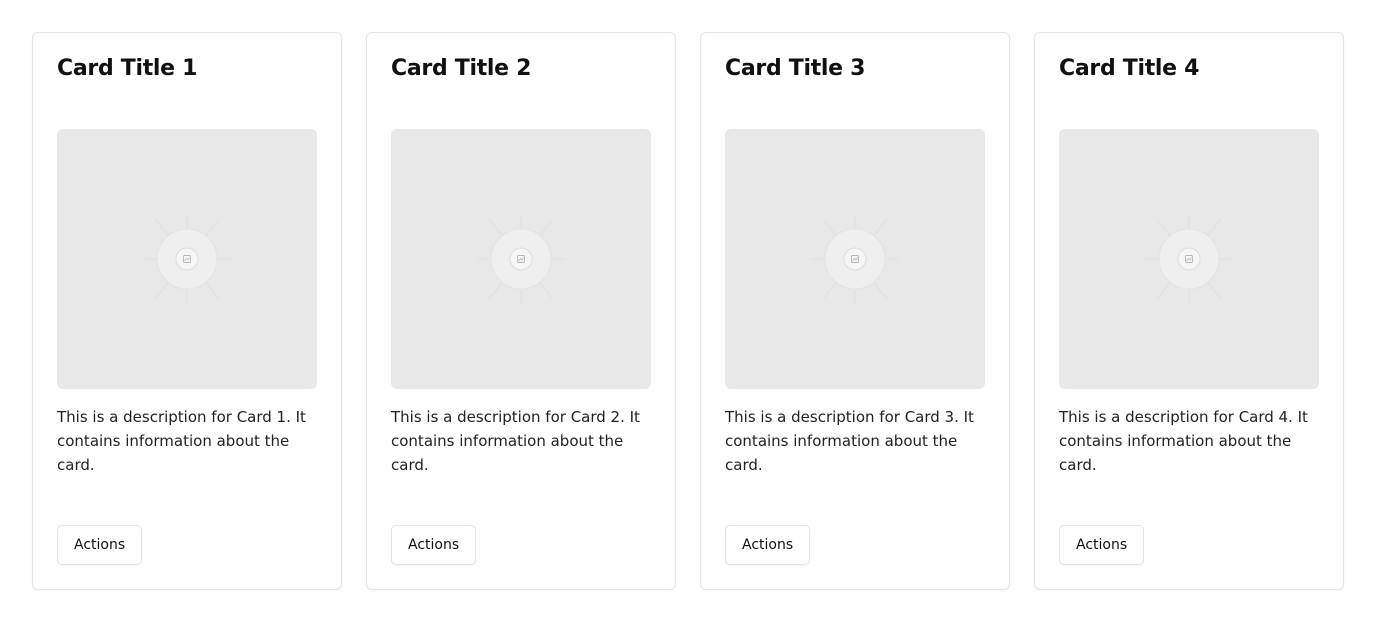 The height and width of the screenshot is (622, 1376). Describe the element at coordinates (127, 68) in the screenshot. I see `card-title: Card Title 1` at that location.